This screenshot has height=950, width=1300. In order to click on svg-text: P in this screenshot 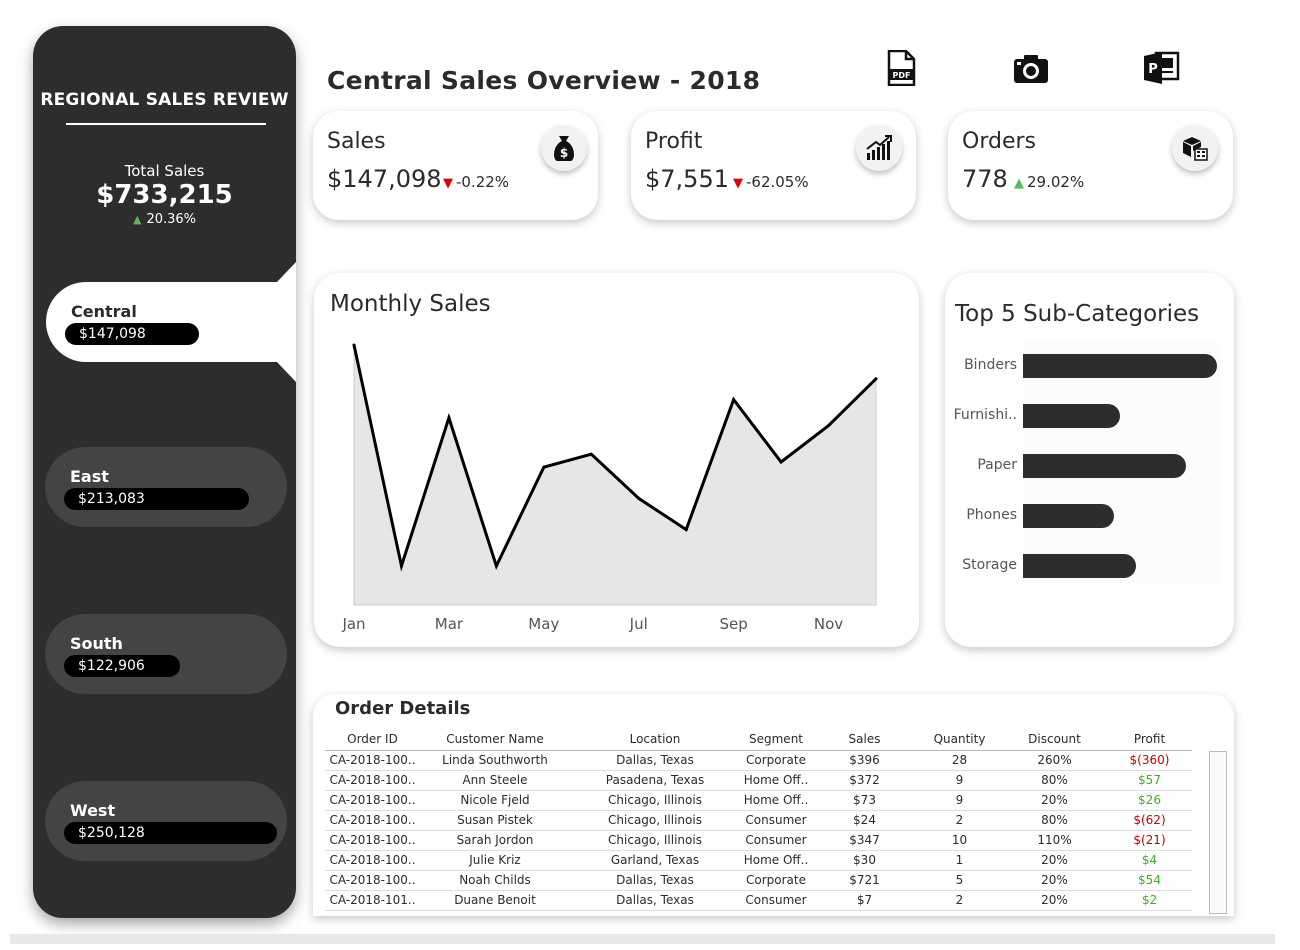, I will do `click(1153, 69)`.